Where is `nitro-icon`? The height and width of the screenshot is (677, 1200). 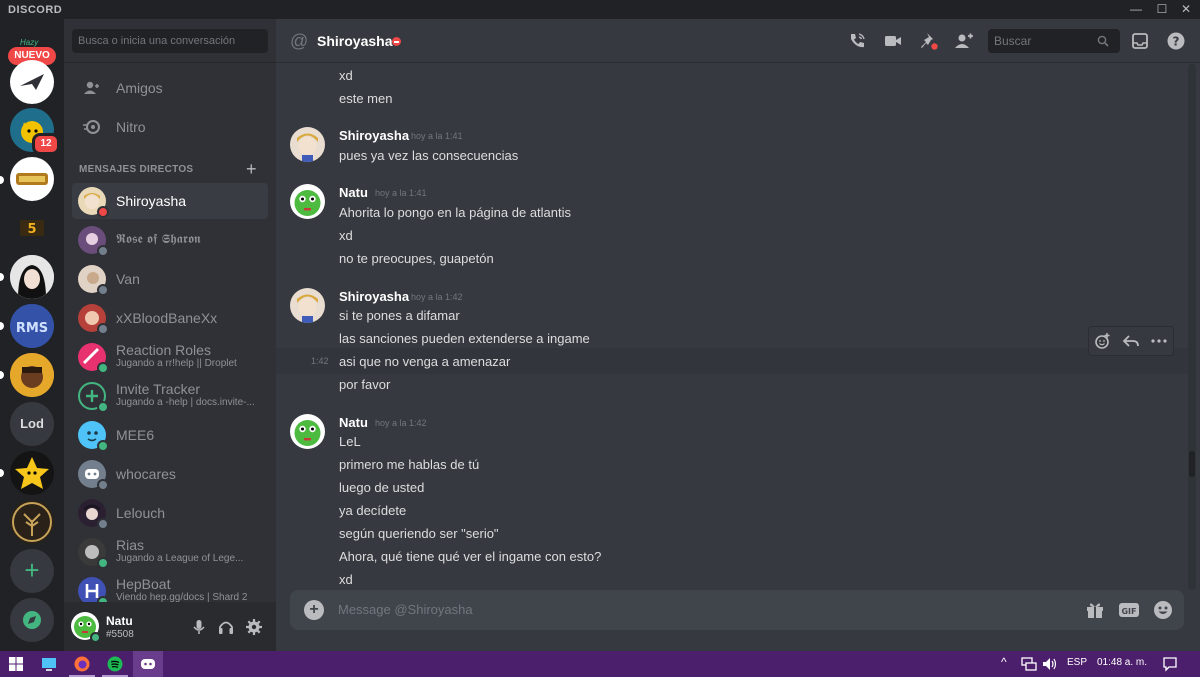 nitro-icon is located at coordinates (91, 127).